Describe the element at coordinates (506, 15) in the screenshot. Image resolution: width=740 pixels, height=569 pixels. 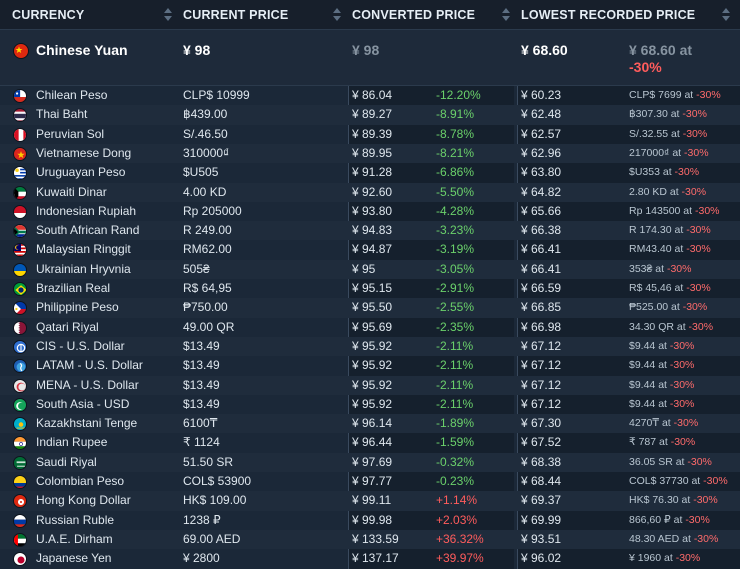
I see `sort-converted-price-icon` at that location.